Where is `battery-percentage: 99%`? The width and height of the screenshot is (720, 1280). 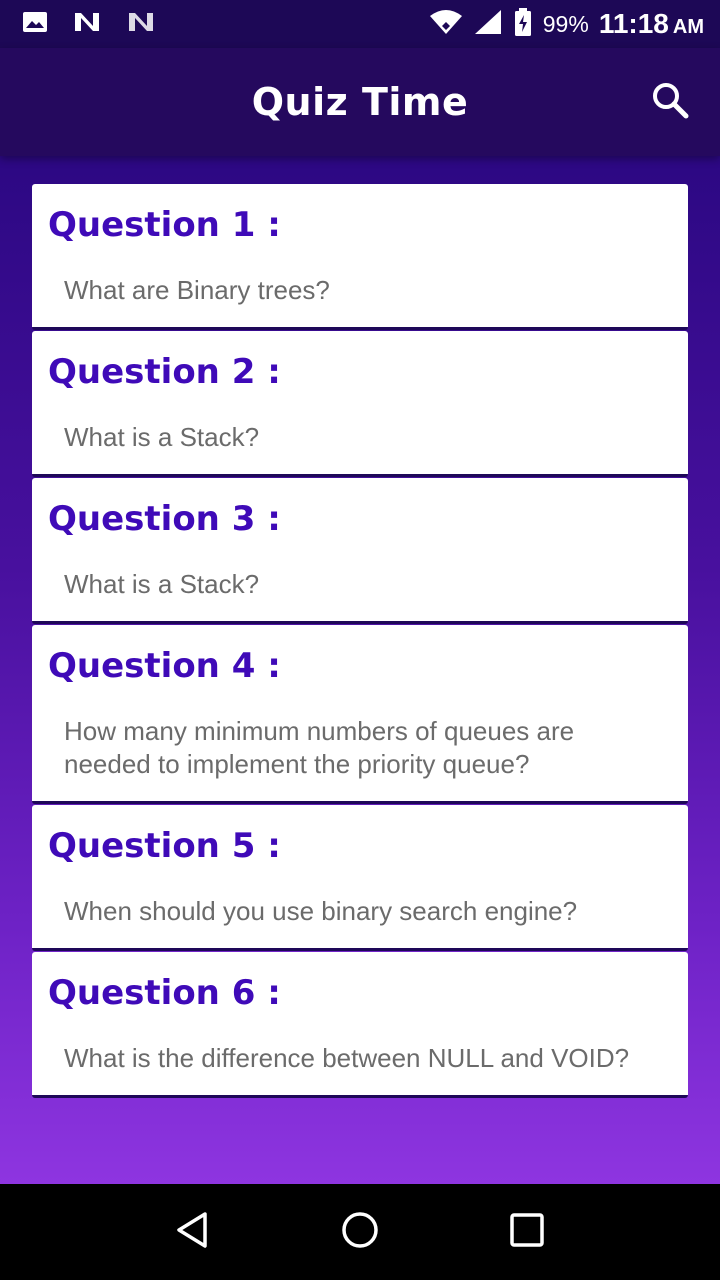 battery-percentage: 99% is located at coordinates (565, 23).